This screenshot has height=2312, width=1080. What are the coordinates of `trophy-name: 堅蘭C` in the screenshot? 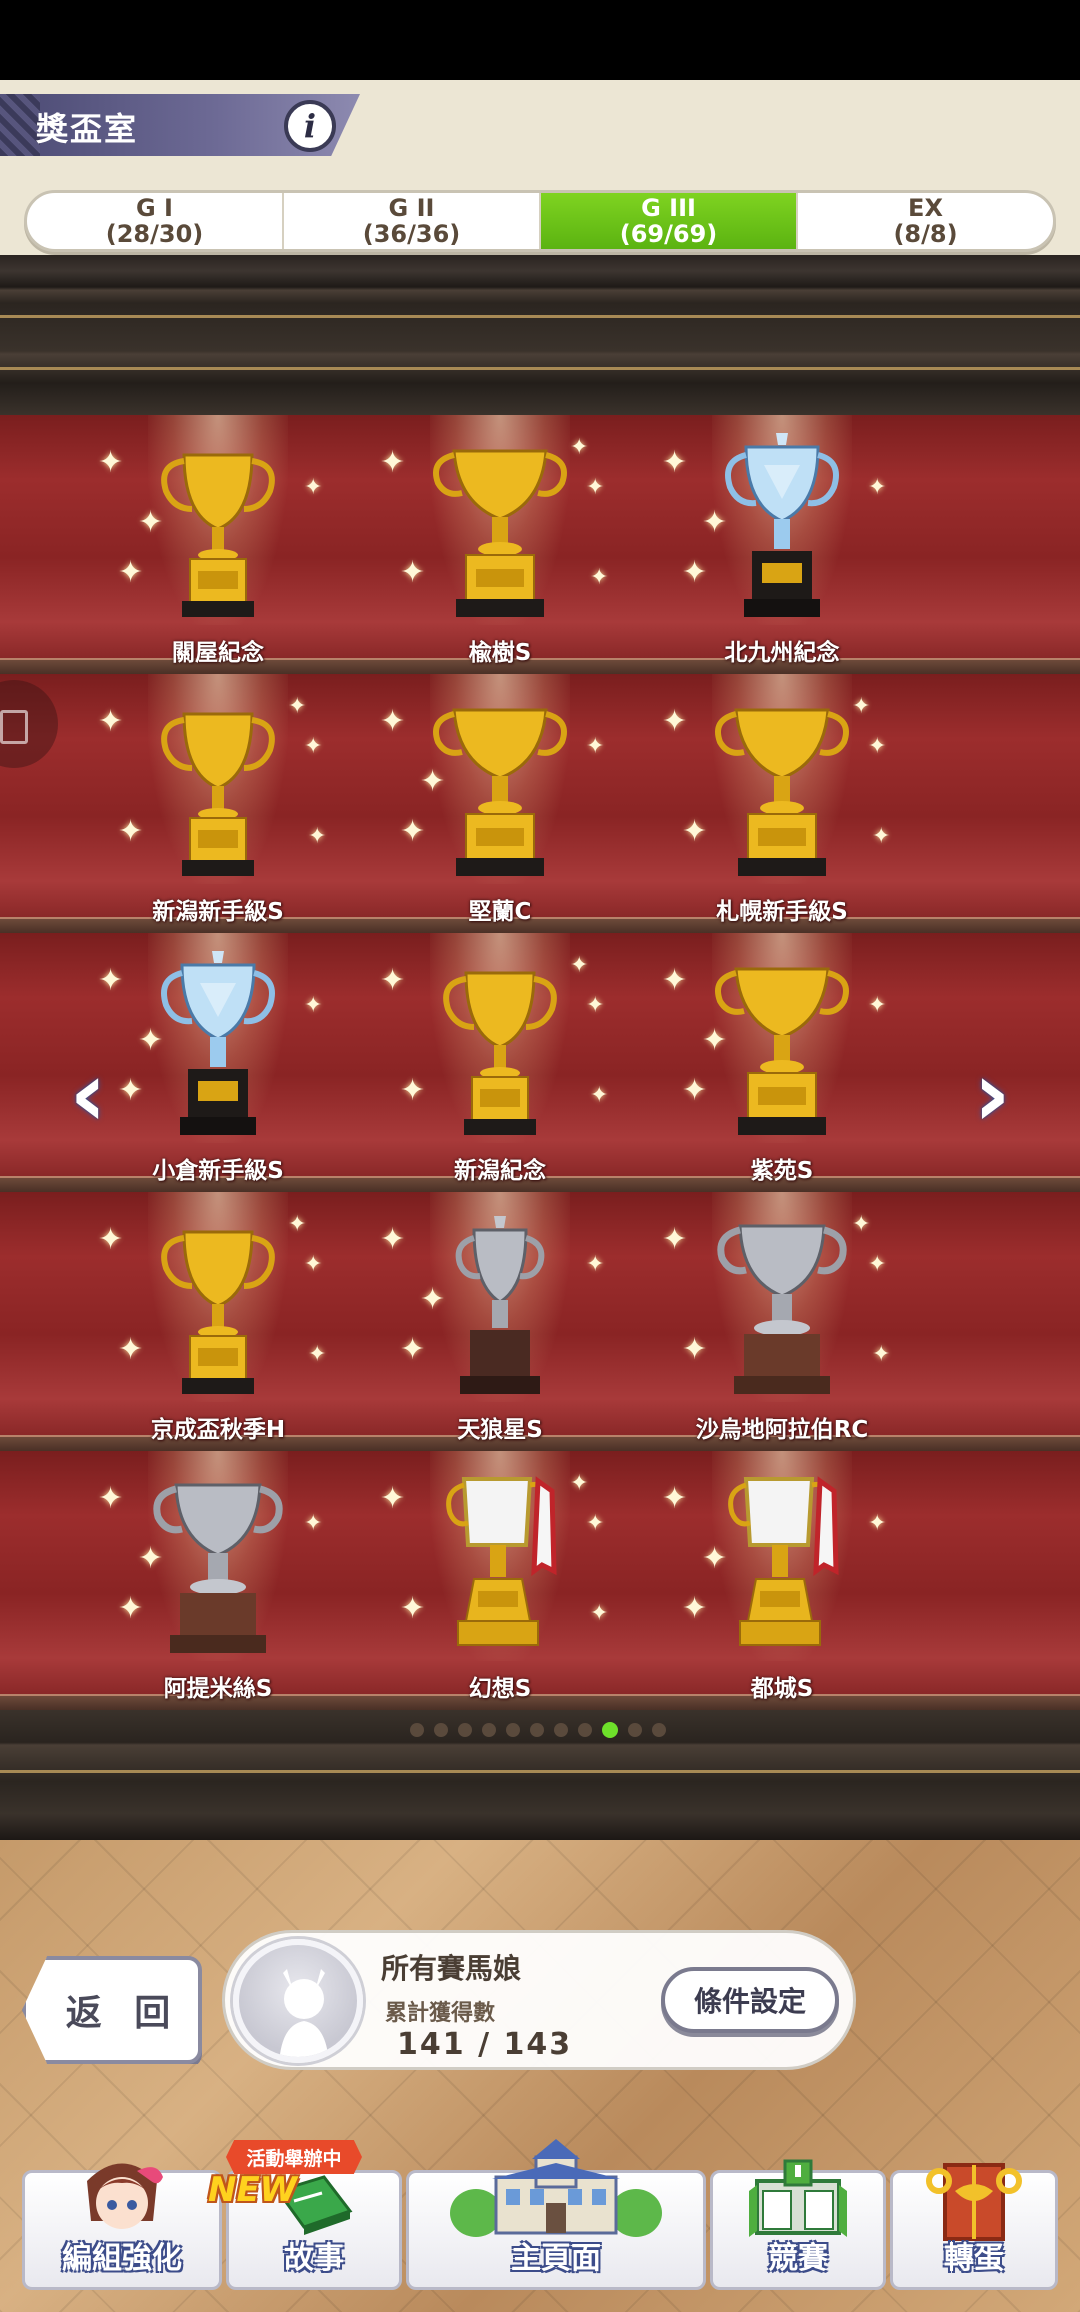 It's located at (500, 912).